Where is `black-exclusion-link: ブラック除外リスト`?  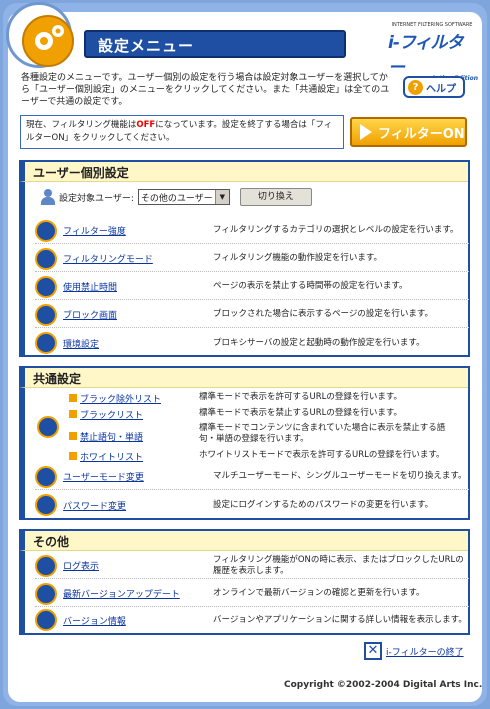
black-exclusion-link: ブラック除外リスト is located at coordinates (134, 398).